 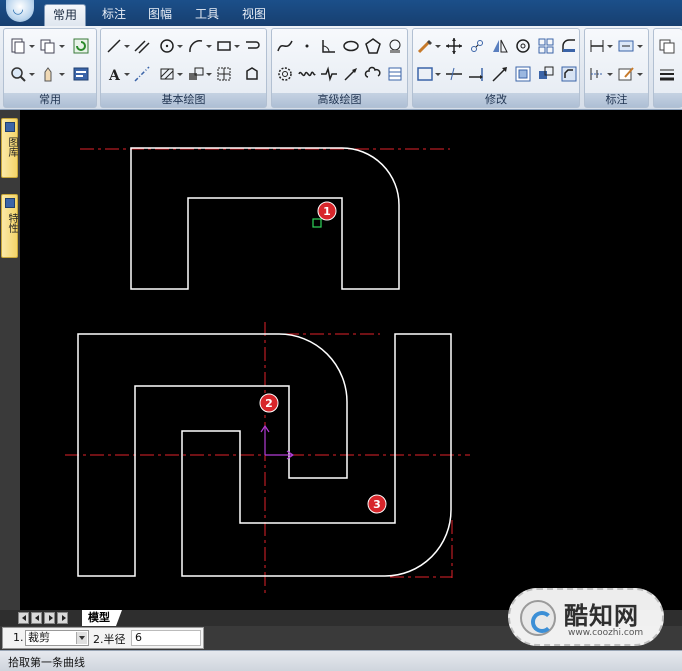 What do you see at coordinates (167, 46) in the screenshot?
I see `circle-icon` at bounding box center [167, 46].